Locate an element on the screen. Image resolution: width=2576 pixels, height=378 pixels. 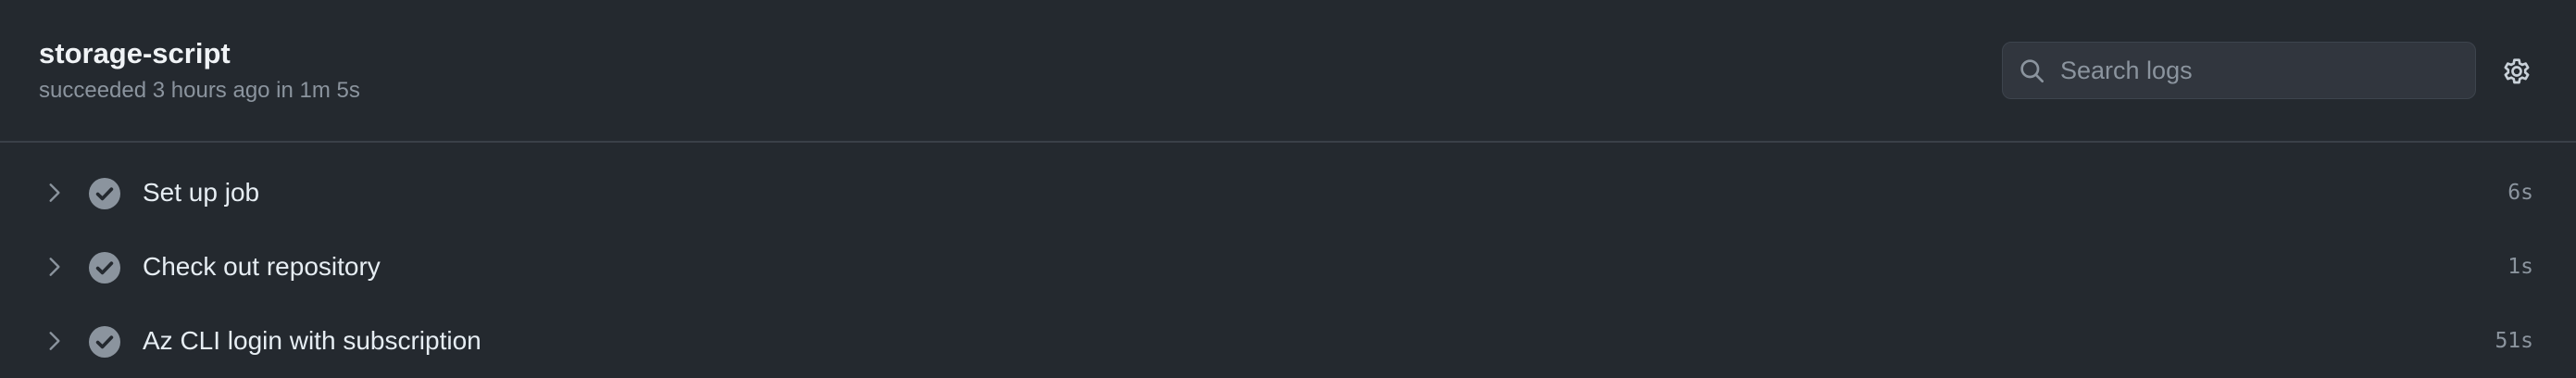
step-label: Az CLI login with subscription is located at coordinates (312, 340).